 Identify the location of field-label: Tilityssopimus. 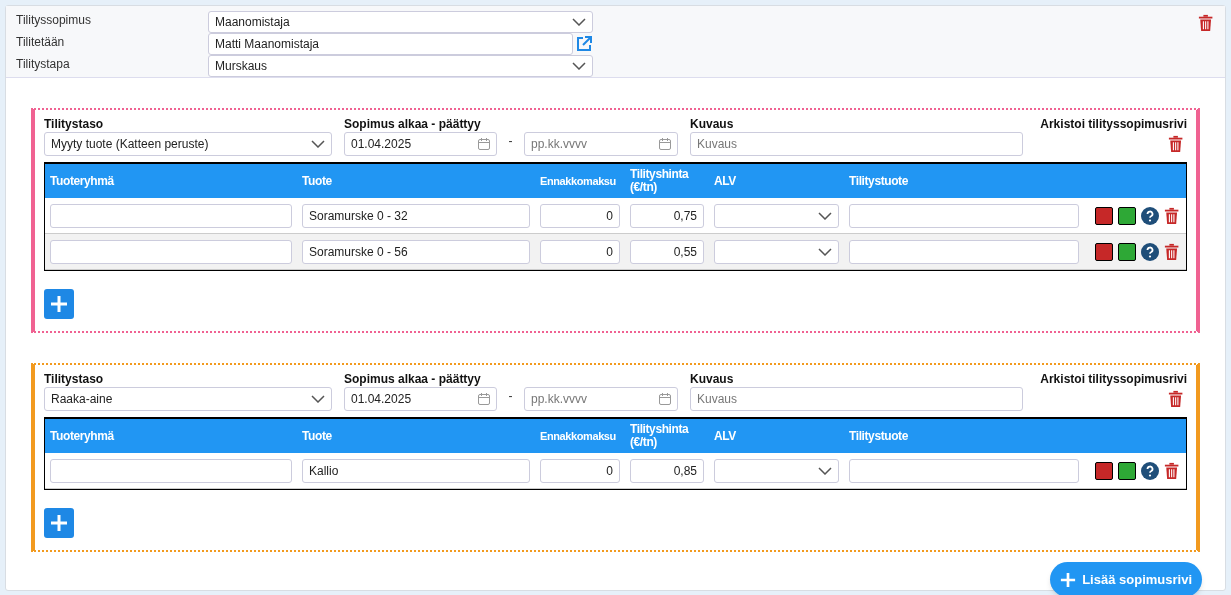
(54, 20).